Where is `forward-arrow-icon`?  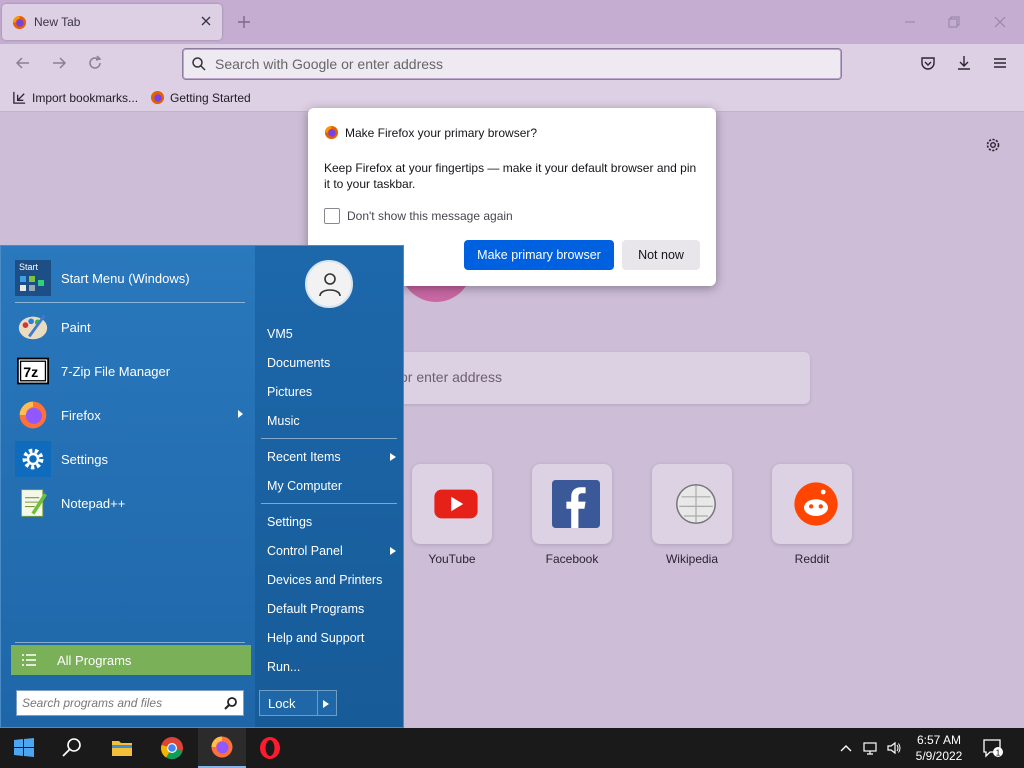
forward-arrow-icon is located at coordinates (59, 63).